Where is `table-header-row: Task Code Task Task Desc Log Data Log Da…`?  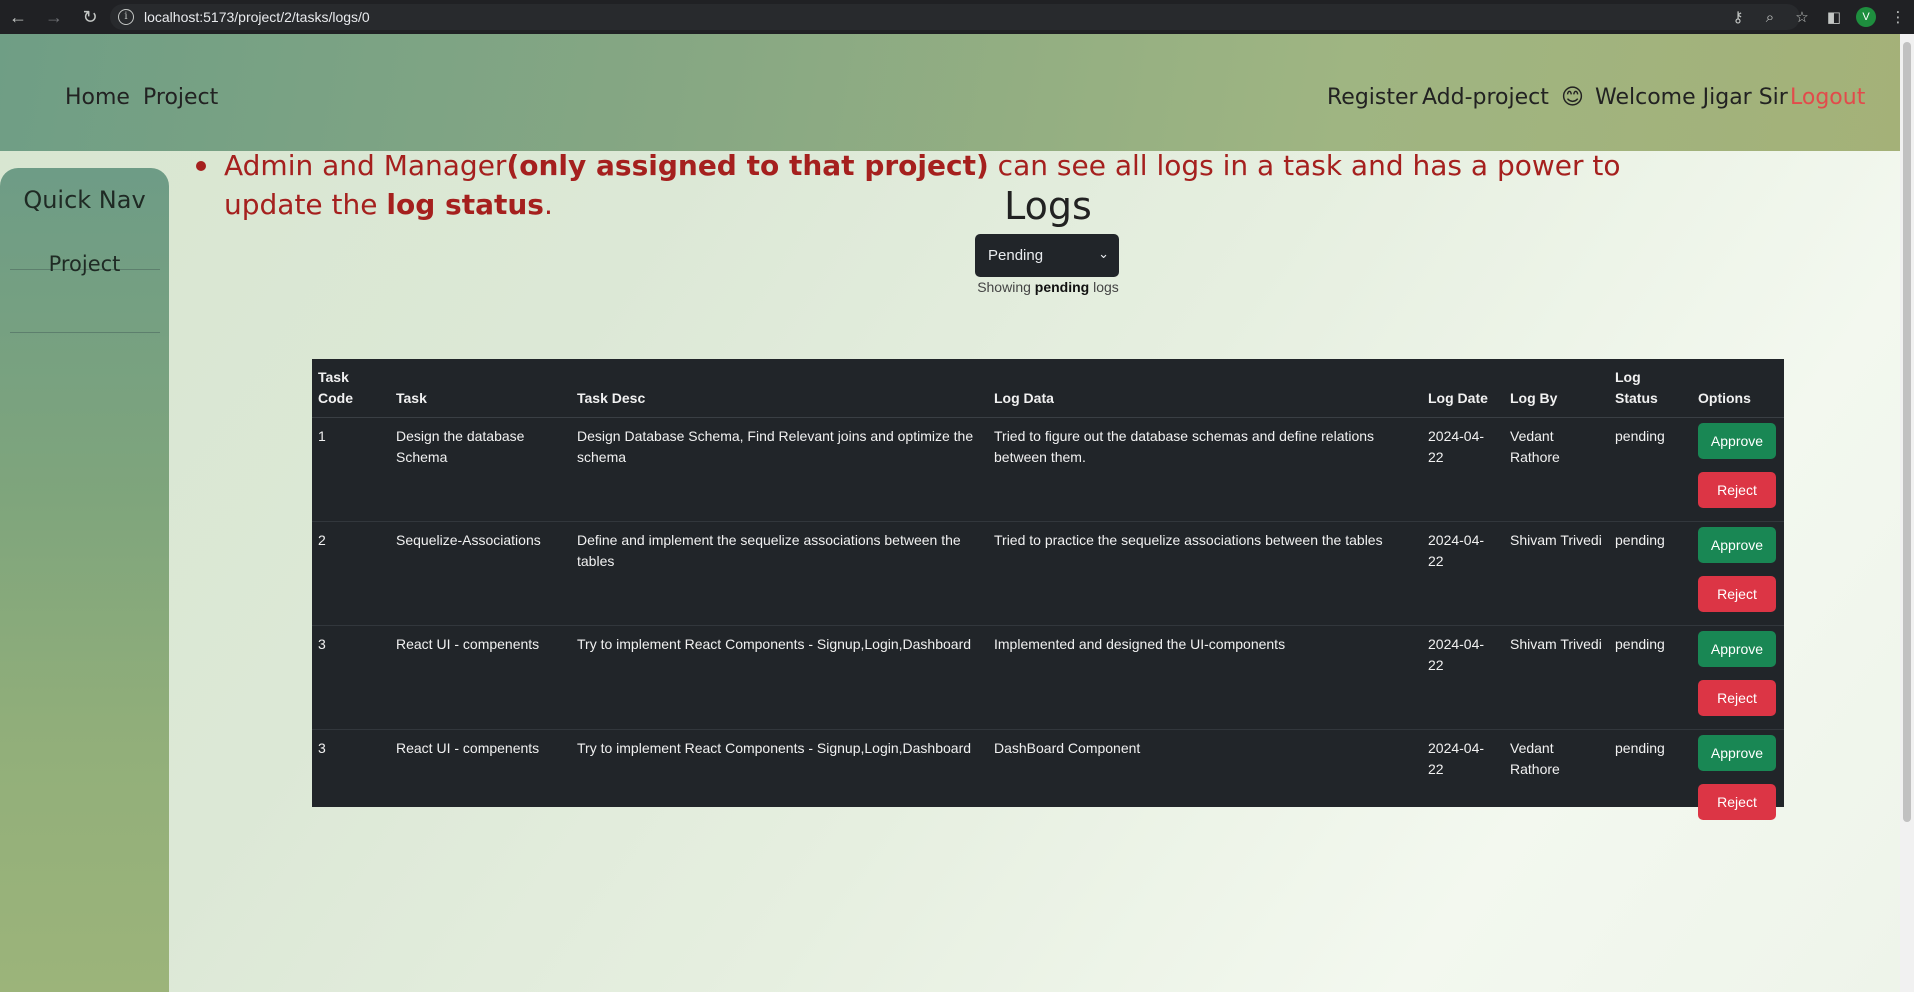 table-header-row: Task Code Task Task Desc Log Data Log Da… is located at coordinates (1048, 388).